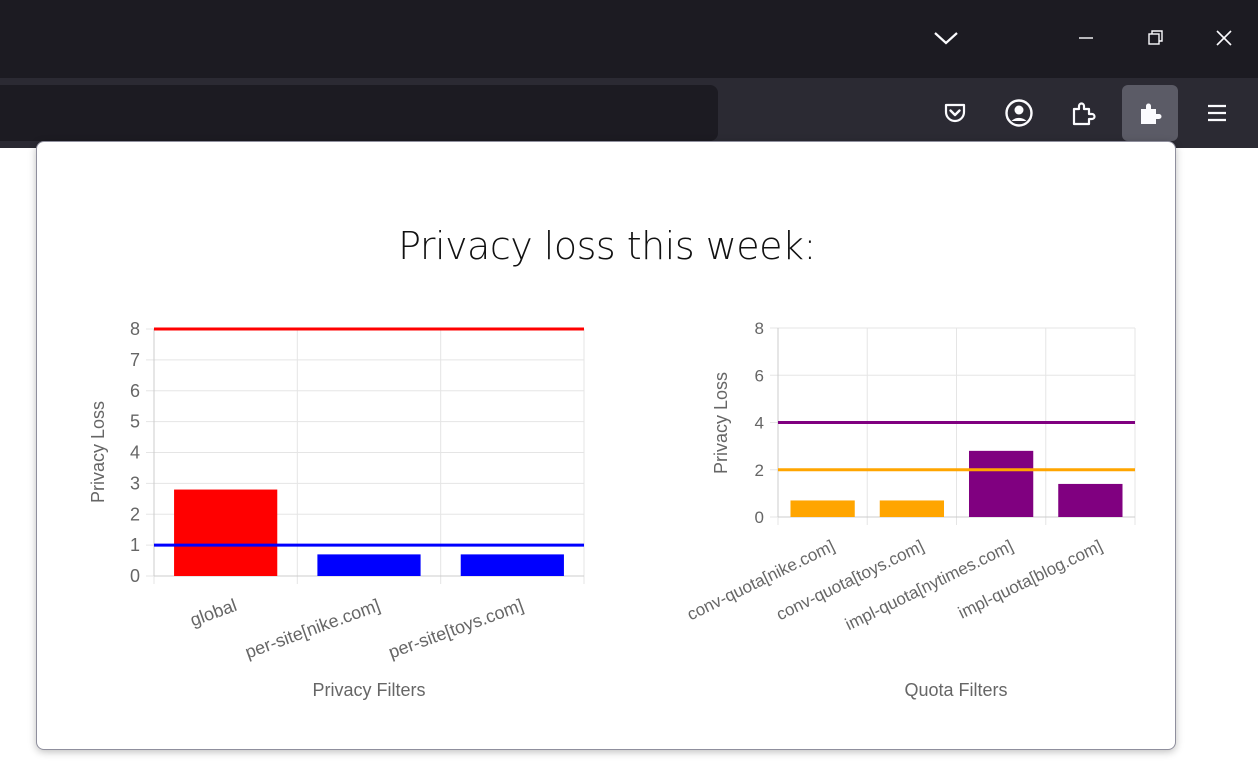 This screenshot has height=783, width=1258. What do you see at coordinates (759, 423) in the screenshot?
I see `y-tick-label: 4` at bounding box center [759, 423].